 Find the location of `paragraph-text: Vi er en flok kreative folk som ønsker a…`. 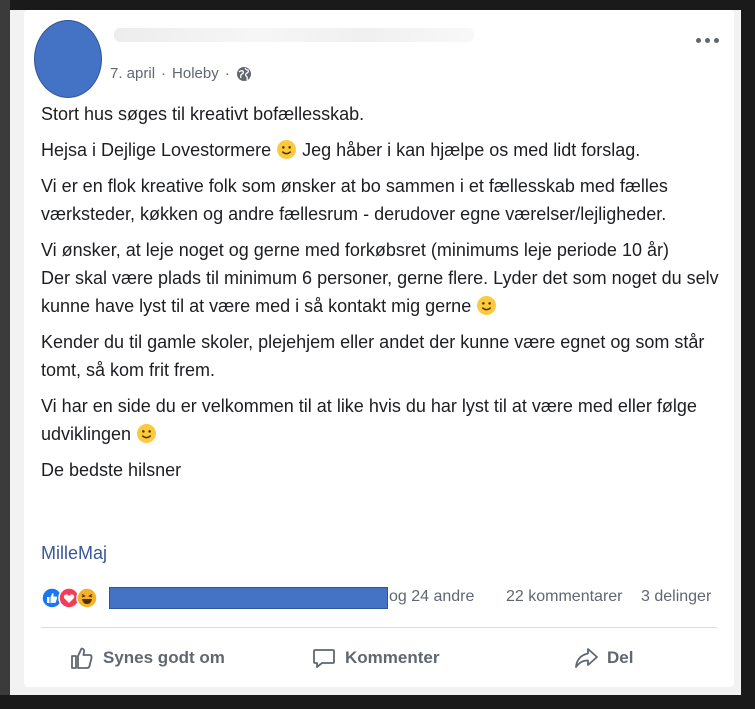

paragraph-text: Vi er en flok kreative folk som ønsker a… is located at coordinates (357, 200).